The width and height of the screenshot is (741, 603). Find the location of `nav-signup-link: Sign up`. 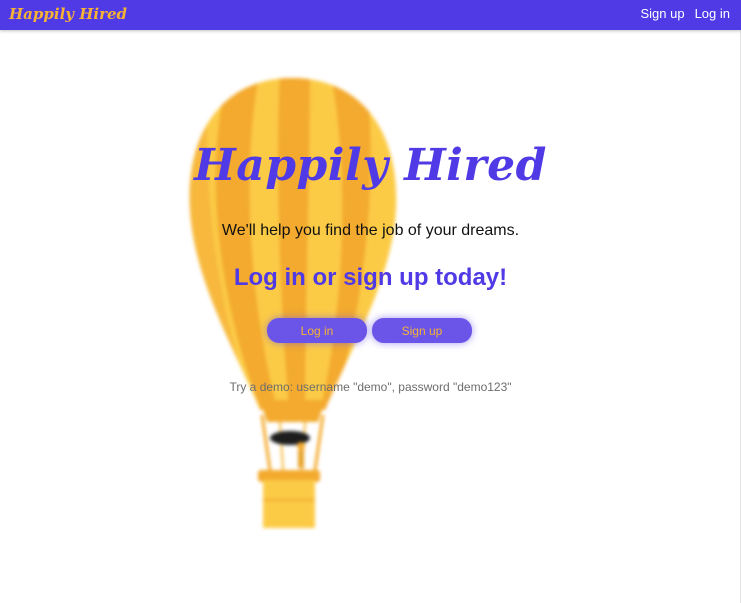

nav-signup-link: Sign up is located at coordinates (662, 13).